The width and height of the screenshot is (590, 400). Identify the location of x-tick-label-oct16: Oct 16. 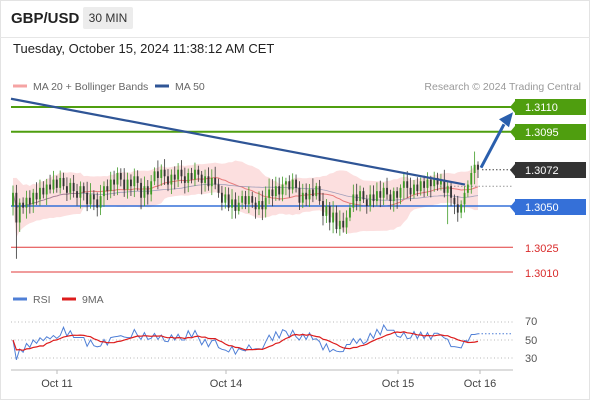
(480, 384).